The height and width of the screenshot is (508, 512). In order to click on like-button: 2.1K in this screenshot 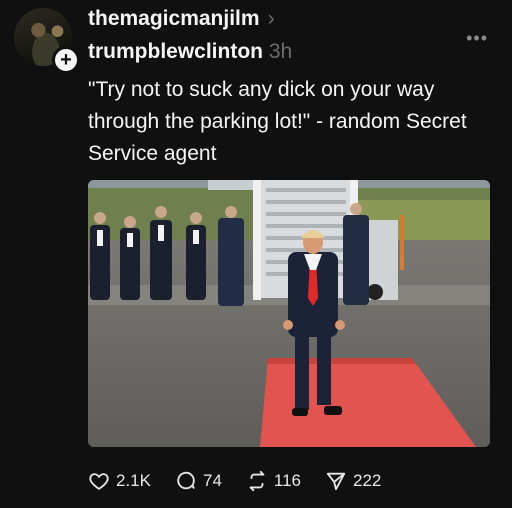, I will do `click(119, 481)`.